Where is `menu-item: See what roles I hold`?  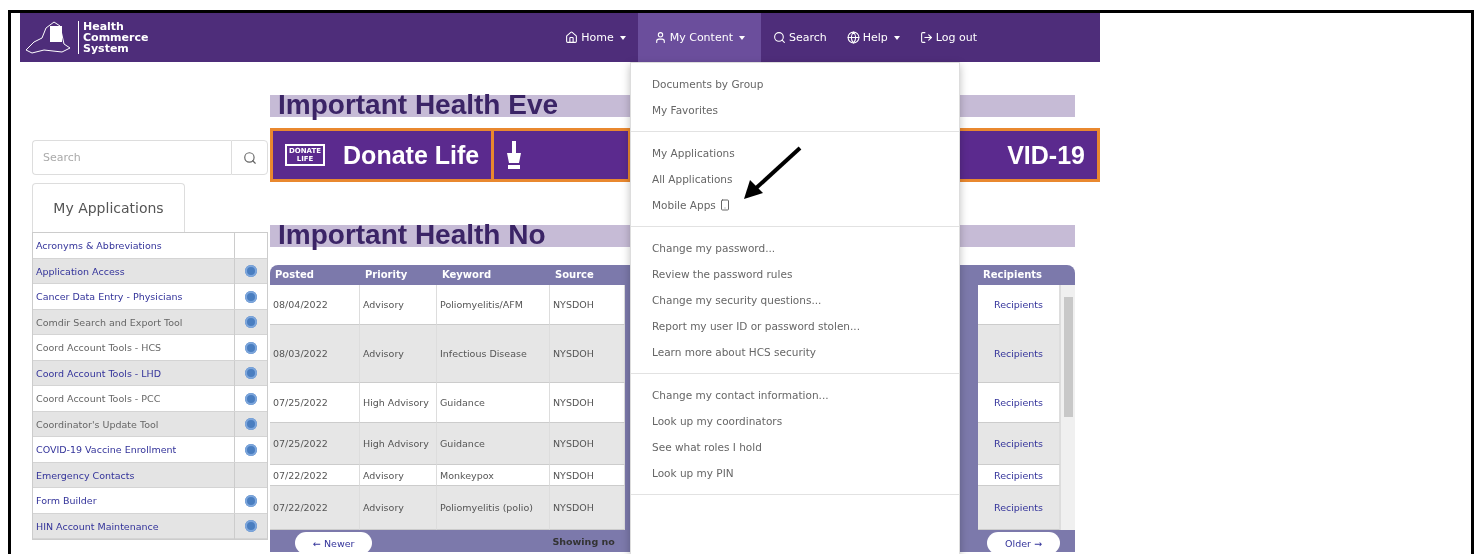
menu-item: See what roles I hold is located at coordinates (795, 447).